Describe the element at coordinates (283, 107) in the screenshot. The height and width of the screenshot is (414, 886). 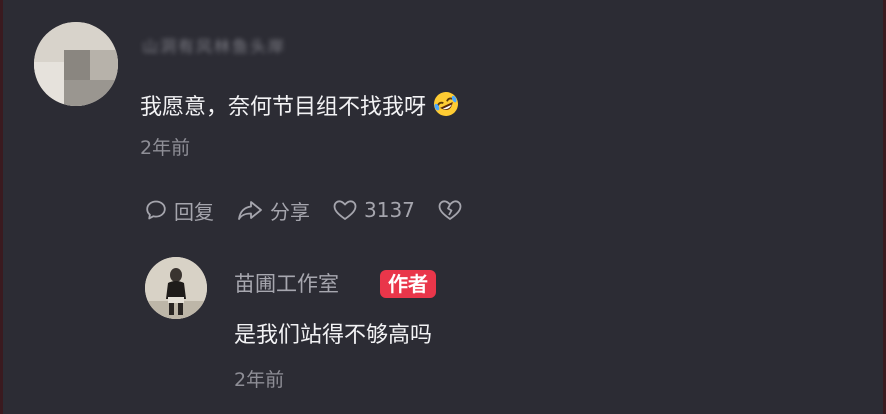
I see `comment-text-content: 我愿意，奈何节目组不找我呀` at that location.